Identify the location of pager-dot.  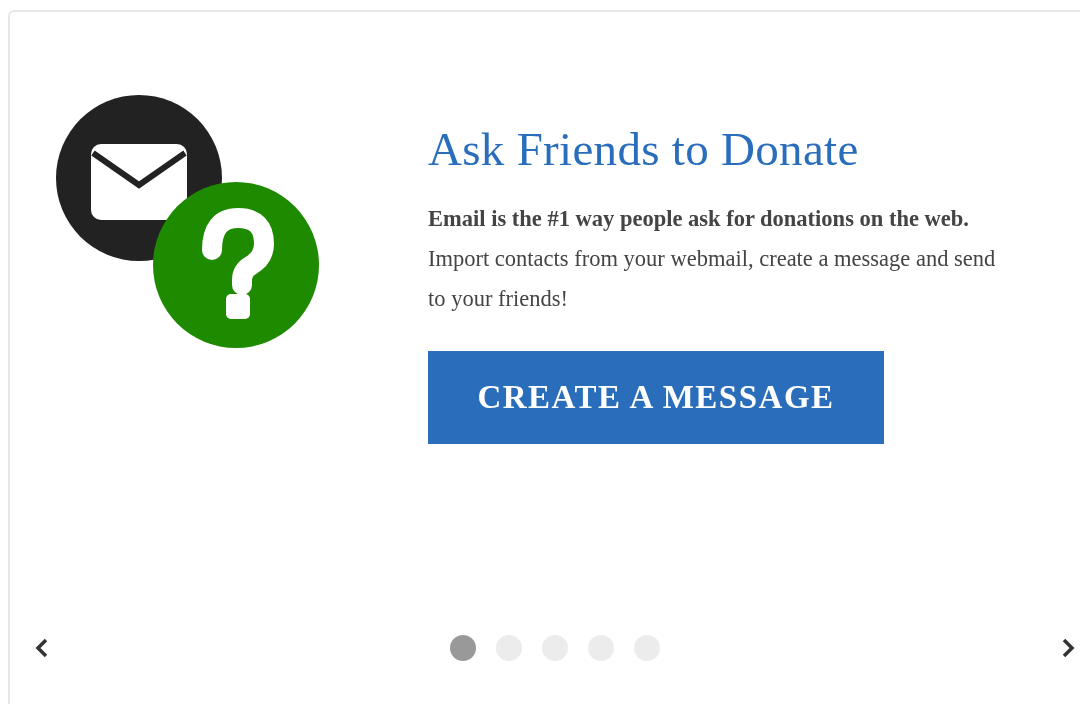
(463, 648).